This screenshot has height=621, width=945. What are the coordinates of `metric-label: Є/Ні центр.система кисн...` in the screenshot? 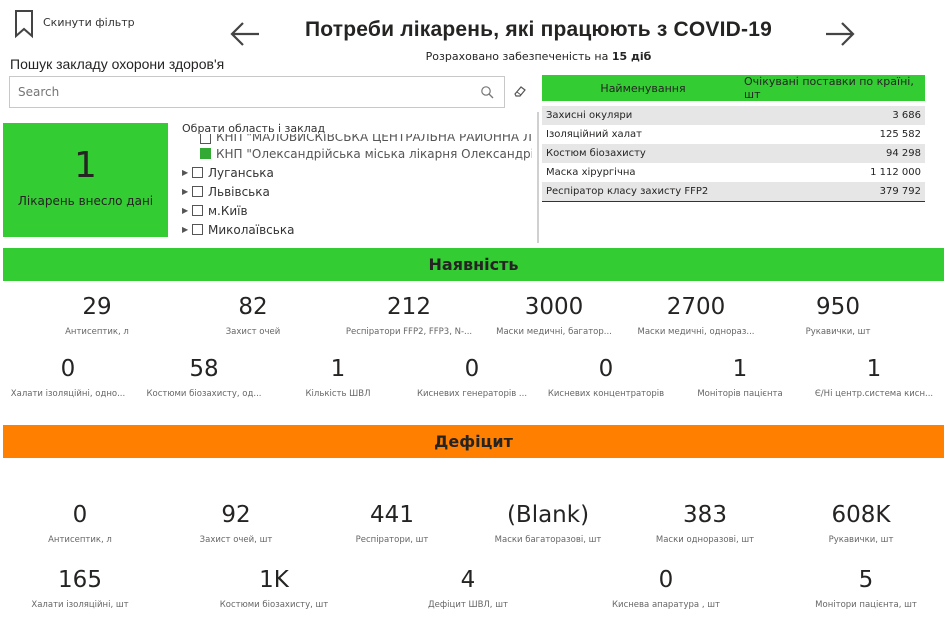 It's located at (874, 394).